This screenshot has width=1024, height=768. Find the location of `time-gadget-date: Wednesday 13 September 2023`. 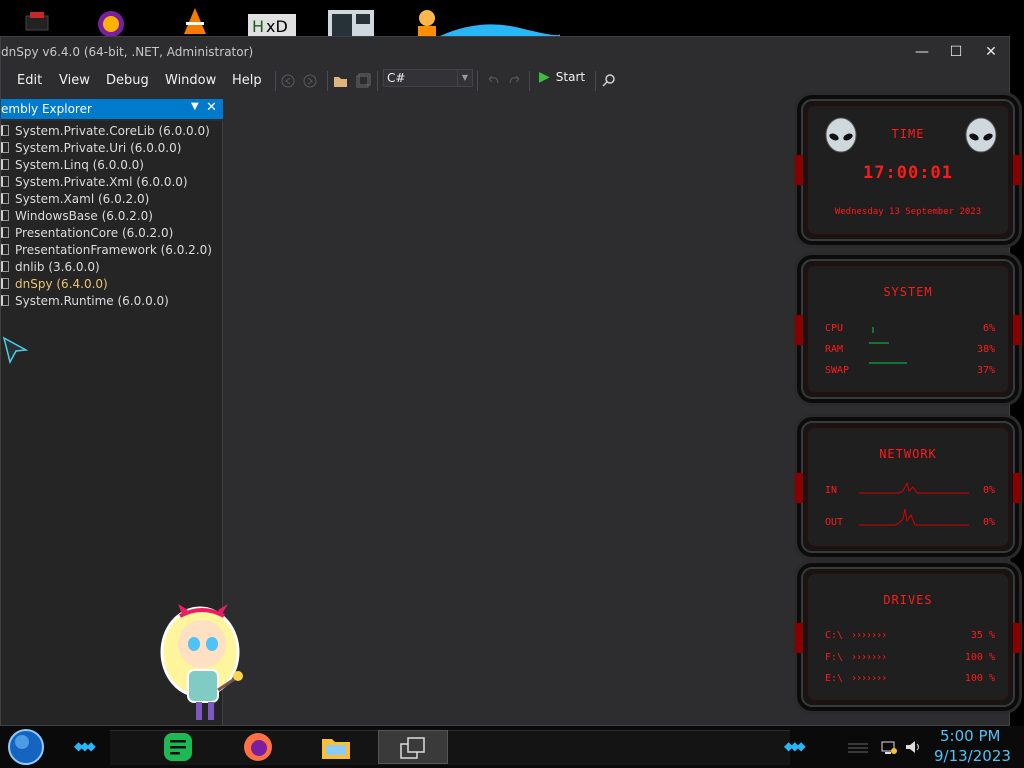

time-gadget-date: Wednesday 13 September 2023 is located at coordinates (908, 212).